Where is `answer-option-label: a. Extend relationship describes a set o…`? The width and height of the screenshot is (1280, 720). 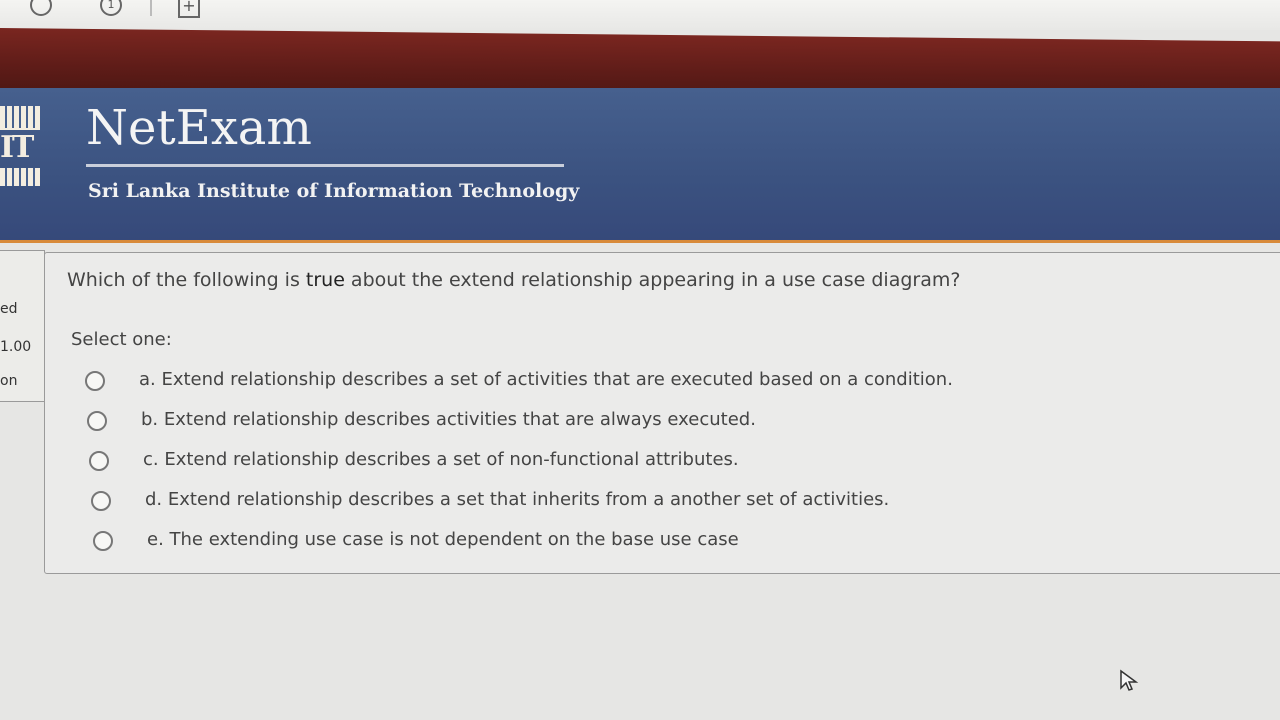
answer-option-label: a. Extend relationship describes a set o… is located at coordinates (546, 379).